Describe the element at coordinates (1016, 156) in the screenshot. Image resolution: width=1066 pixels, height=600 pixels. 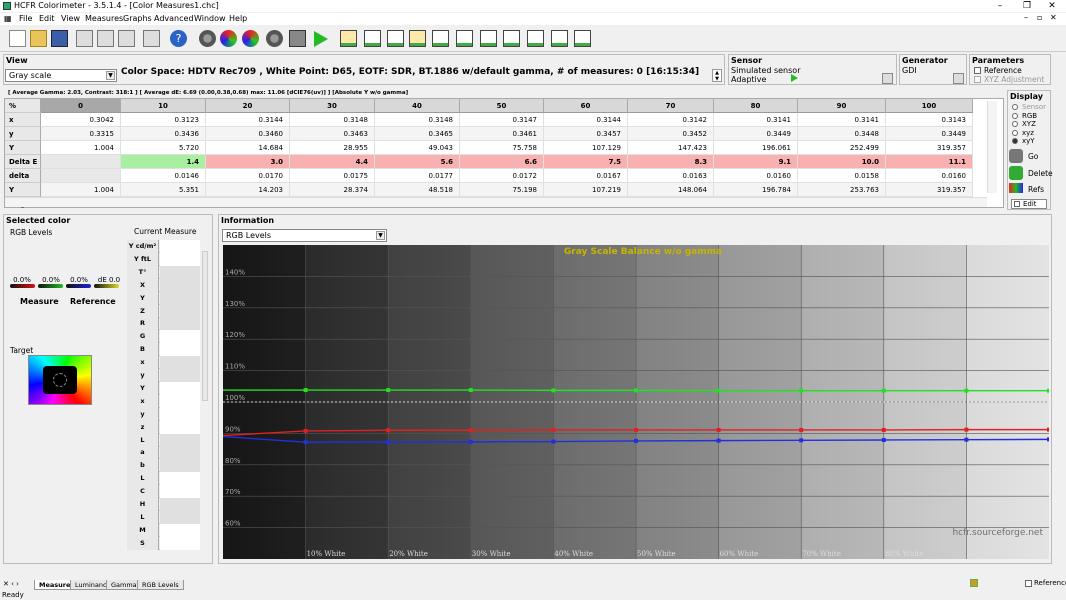
I see `go-icon` at that location.